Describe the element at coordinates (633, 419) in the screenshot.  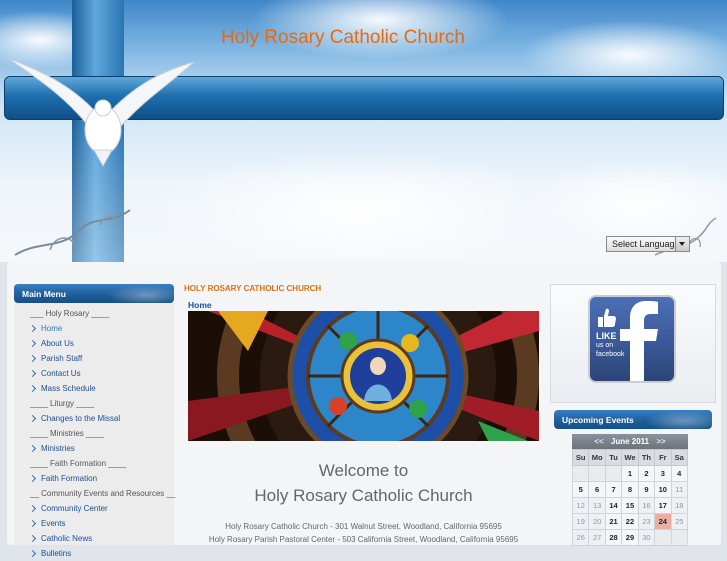
I see `upcoming-events-heading: Upcoming Events` at that location.